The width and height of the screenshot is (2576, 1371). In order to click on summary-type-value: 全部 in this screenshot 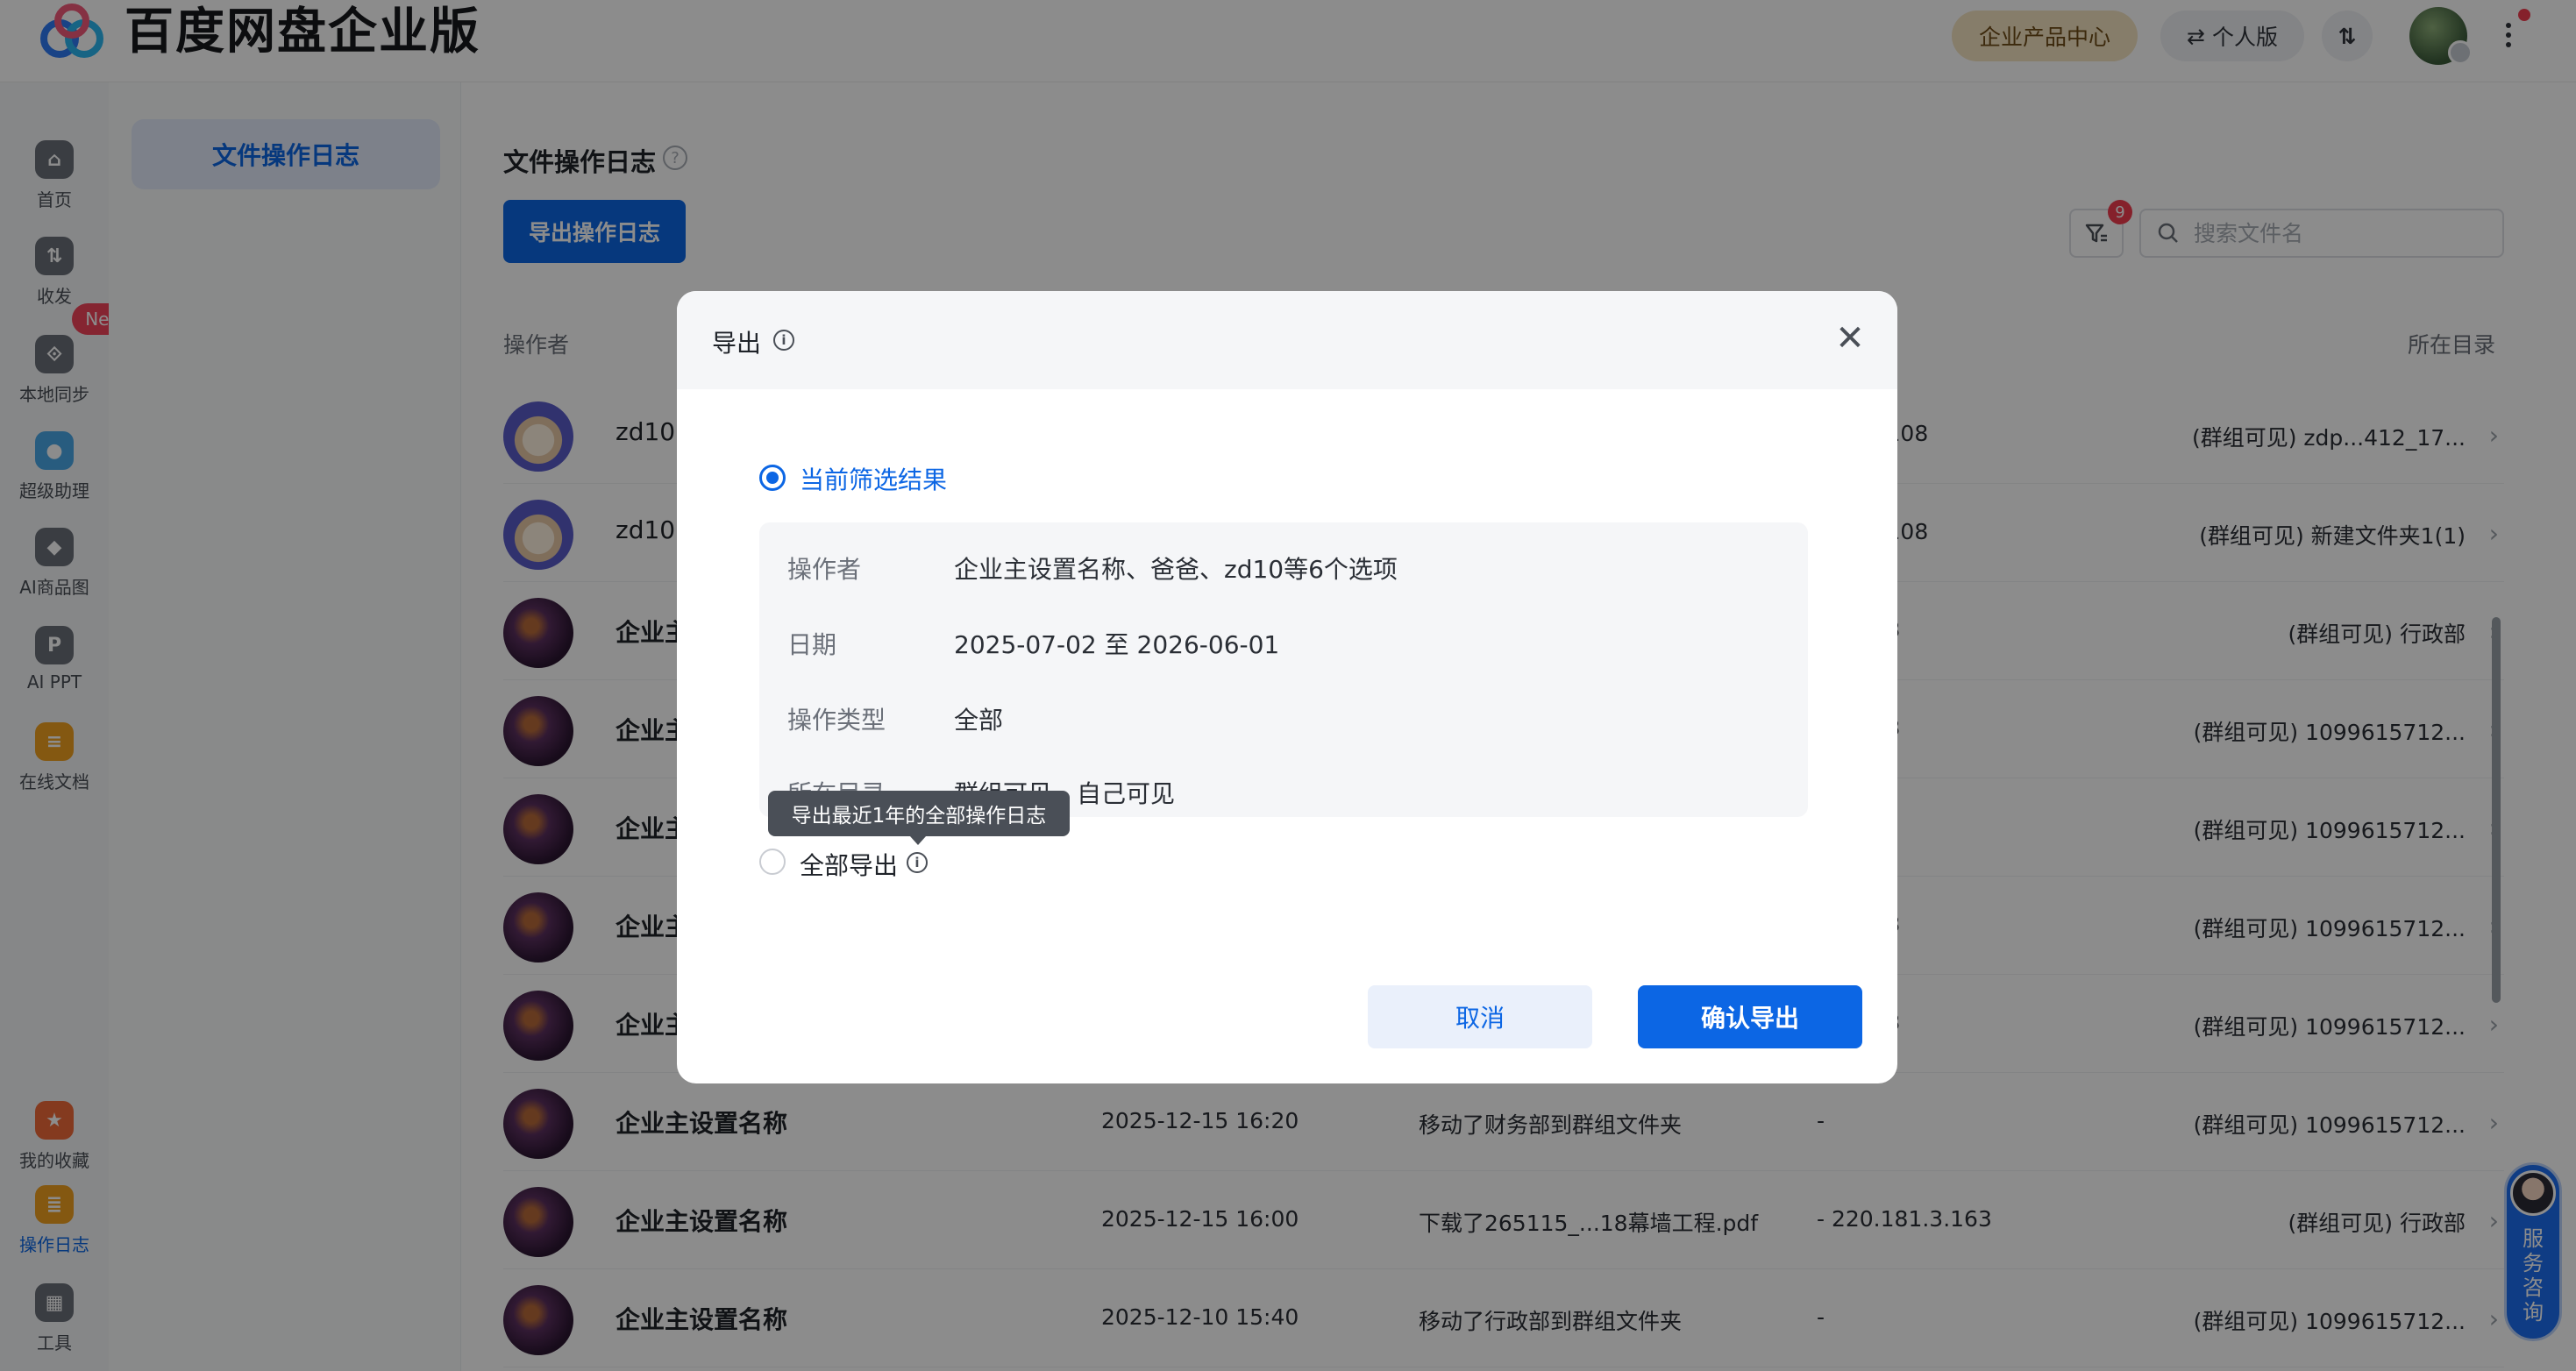, I will do `click(979, 720)`.